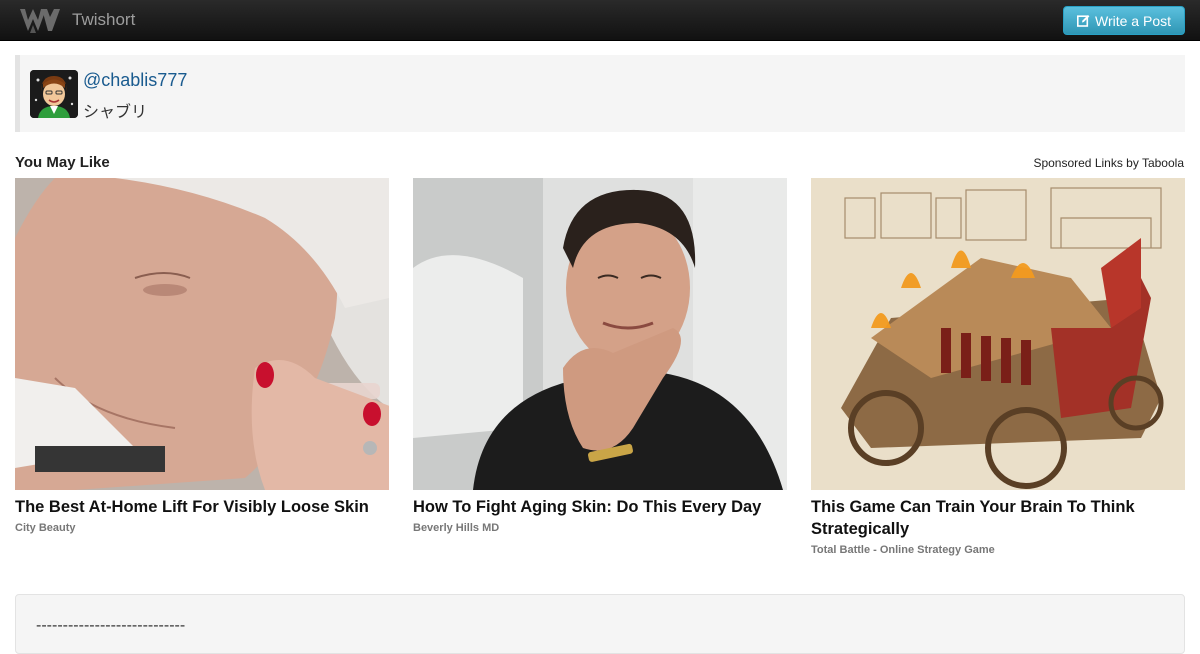 The width and height of the screenshot is (1200, 654). I want to click on profile-card: @chablis777 シャブリ, so click(600, 93).